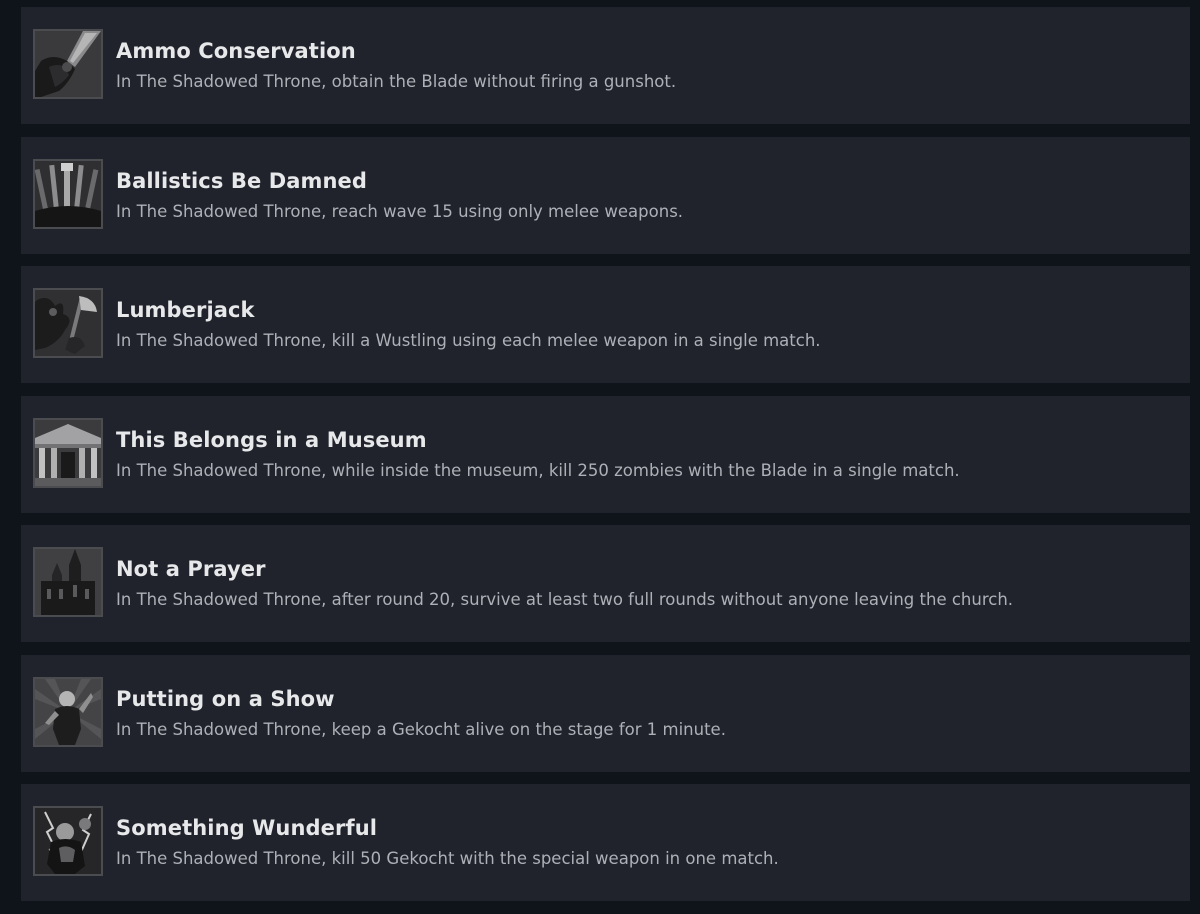  I want to click on blade-arm-icon, so click(68, 64).